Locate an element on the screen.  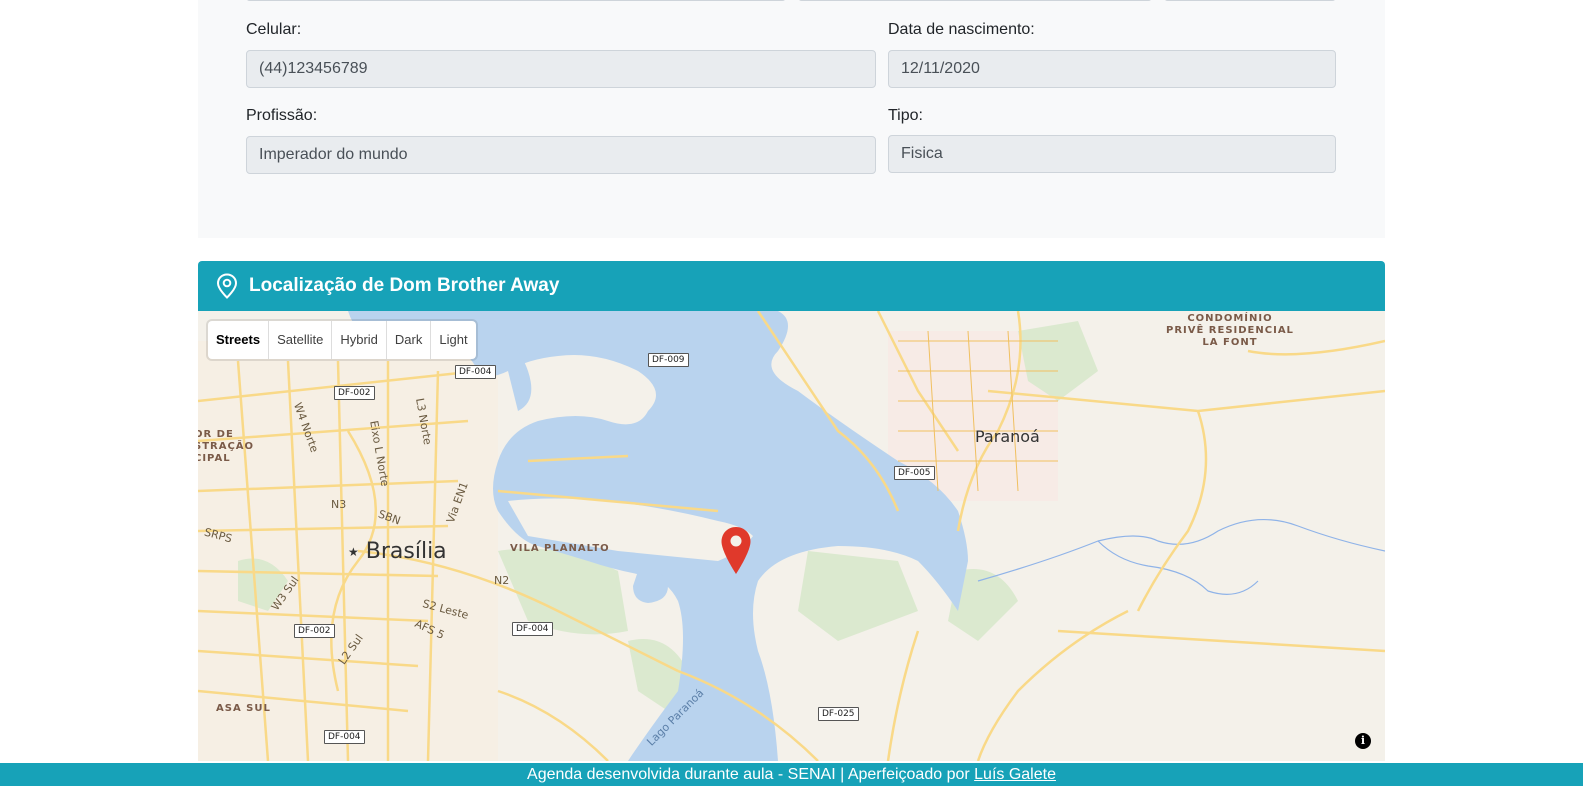
shield-df025: DF-025 is located at coordinates (838, 714).